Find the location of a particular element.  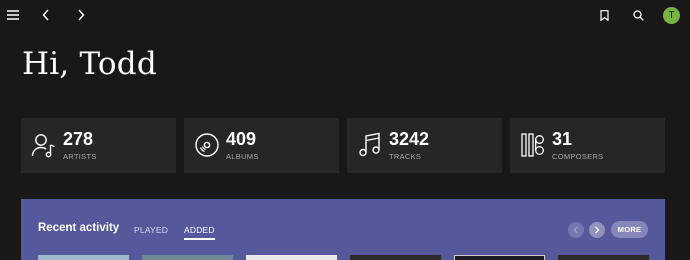

stat-value: 409 is located at coordinates (241, 139).